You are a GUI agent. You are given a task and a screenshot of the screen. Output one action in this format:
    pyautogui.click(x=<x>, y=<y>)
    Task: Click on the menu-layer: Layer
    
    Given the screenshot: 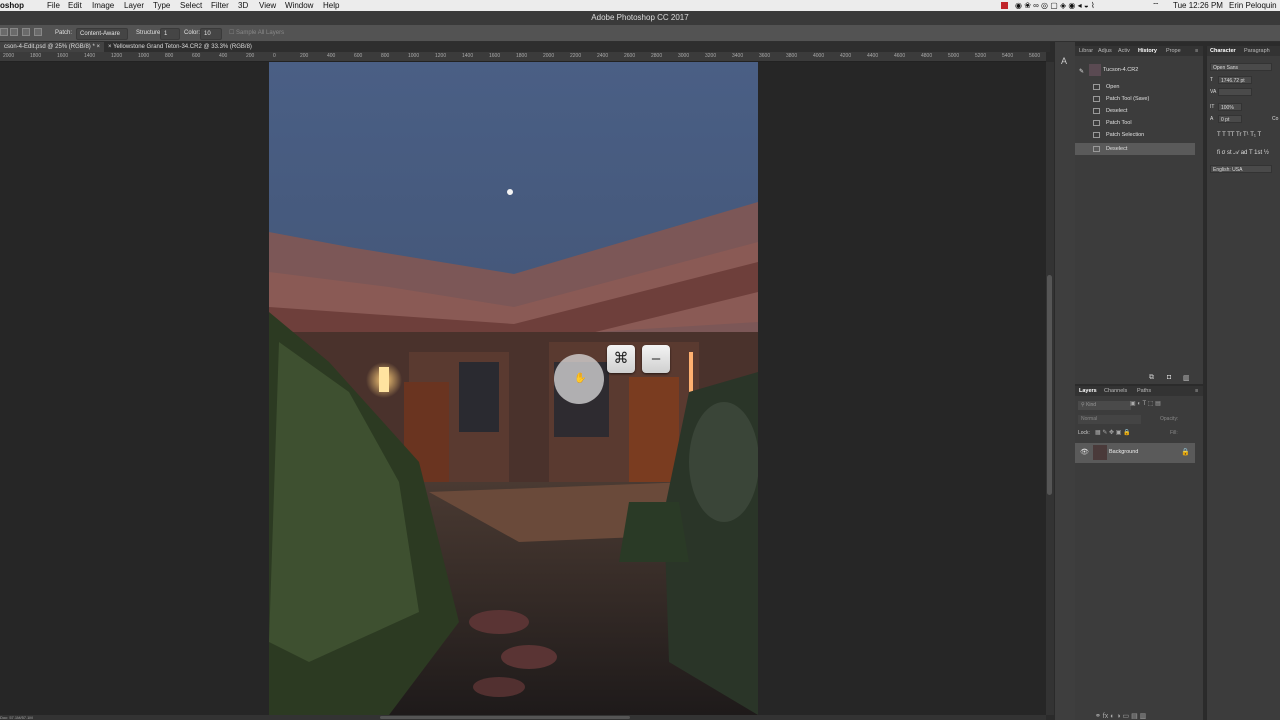 What is the action you would take?
    pyautogui.click(x=134, y=5)
    